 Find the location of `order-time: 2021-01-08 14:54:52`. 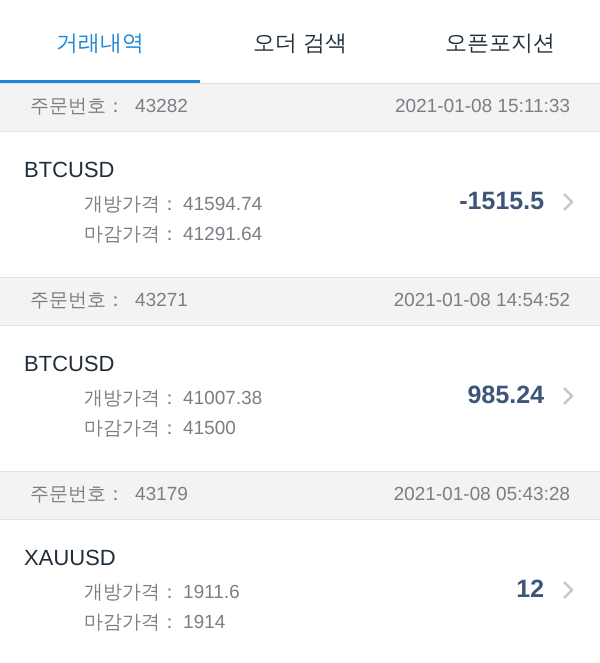

order-time: 2021-01-08 14:54:52 is located at coordinates (482, 301).